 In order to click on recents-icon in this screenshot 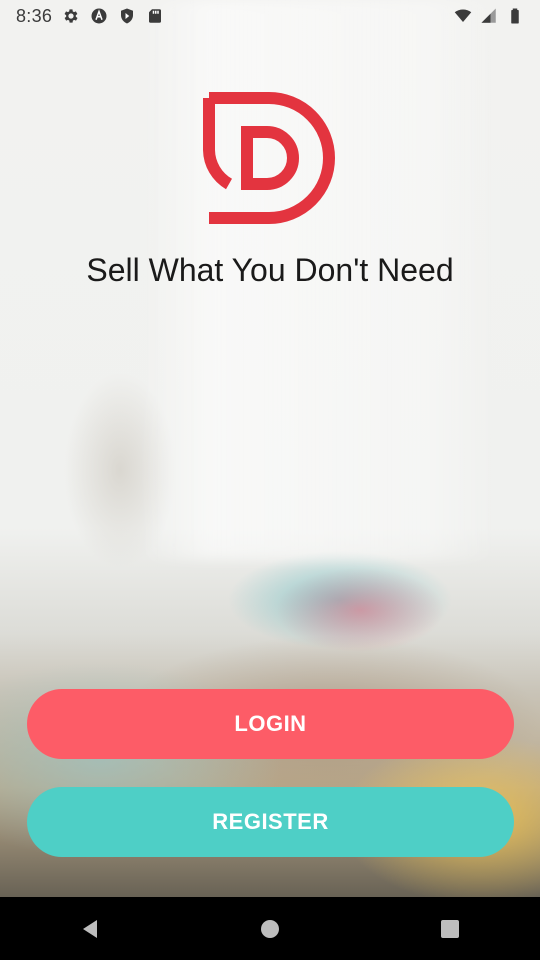, I will do `click(450, 928)`.